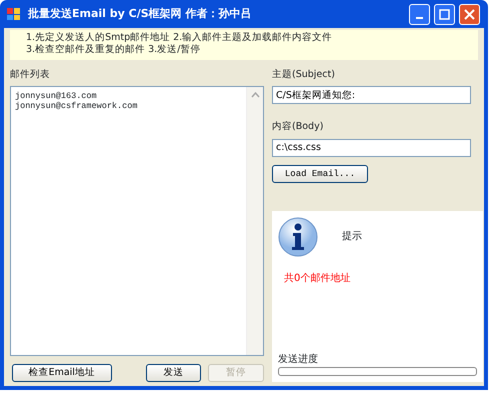 This screenshot has width=490, height=400. What do you see at coordinates (14, 14) in the screenshot?
I see `app-icon` at bounding box center [14, 14].